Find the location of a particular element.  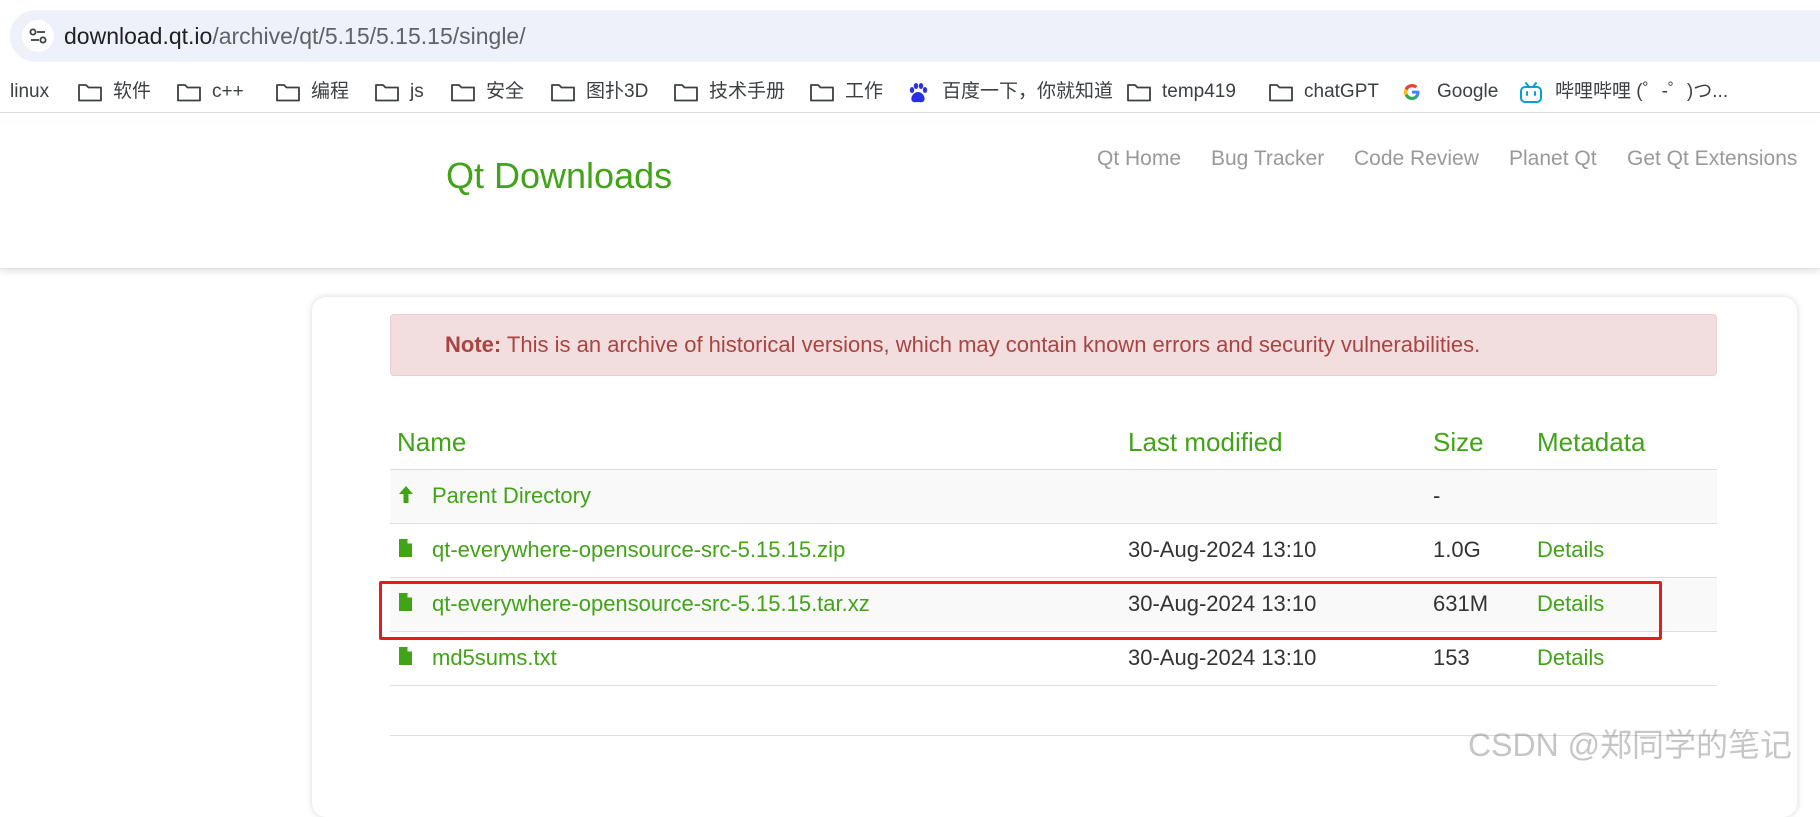

table-row: Parent Directory - is located at coordinates (1053, 497).